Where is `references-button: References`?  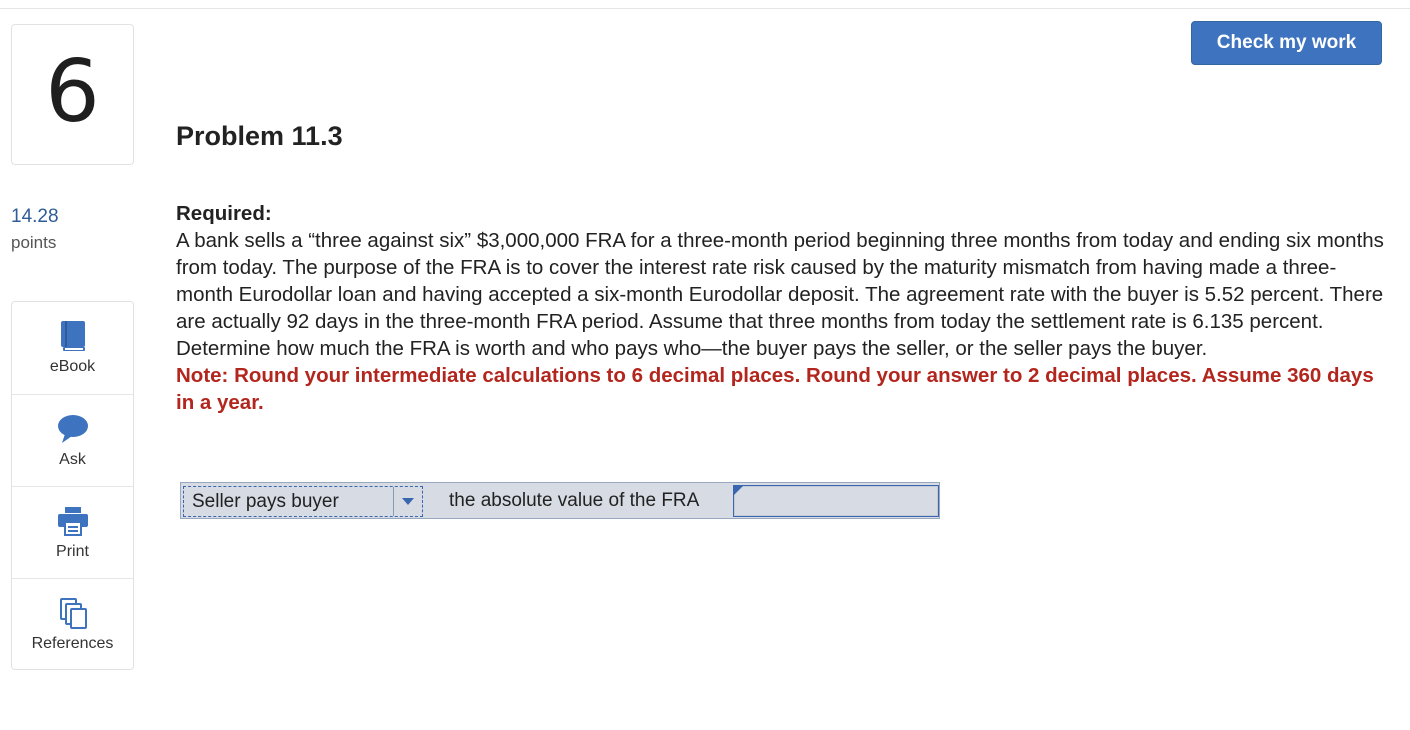
references-button: References is located at coordinates (72, 625).